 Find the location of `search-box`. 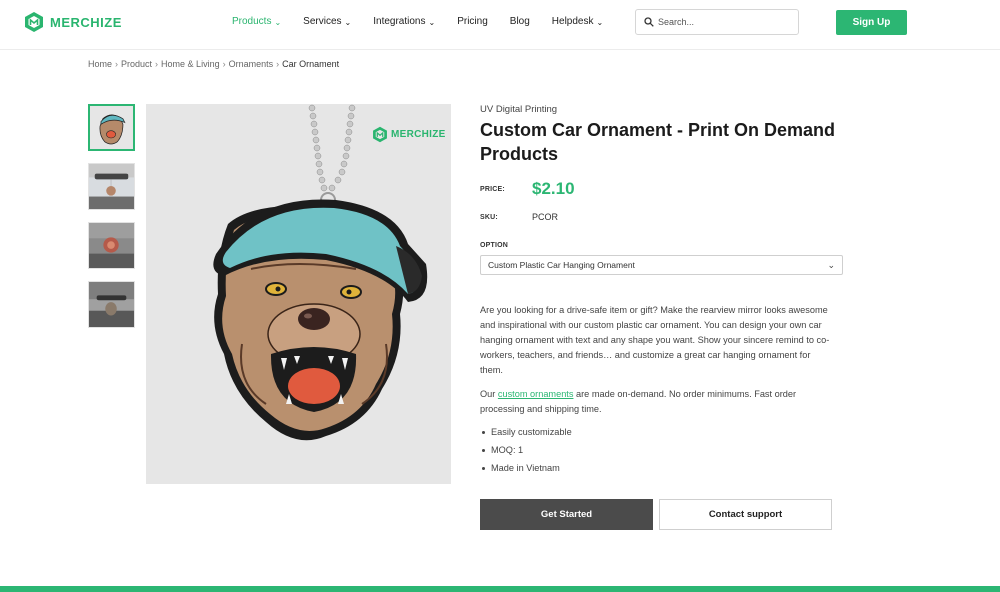

search-box is located at coordinates (717, 22).